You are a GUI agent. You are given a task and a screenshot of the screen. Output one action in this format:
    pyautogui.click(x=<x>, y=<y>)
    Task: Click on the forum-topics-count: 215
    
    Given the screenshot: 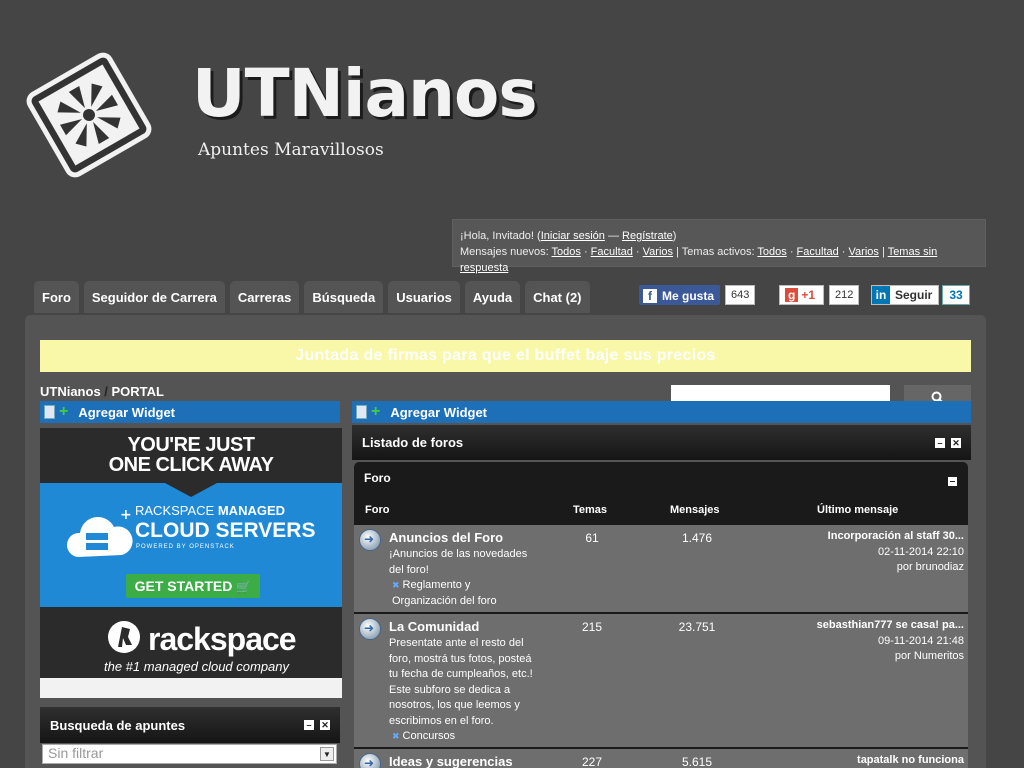 What is the action you would take?
    pyautogui.click(x=592, y=627)
    